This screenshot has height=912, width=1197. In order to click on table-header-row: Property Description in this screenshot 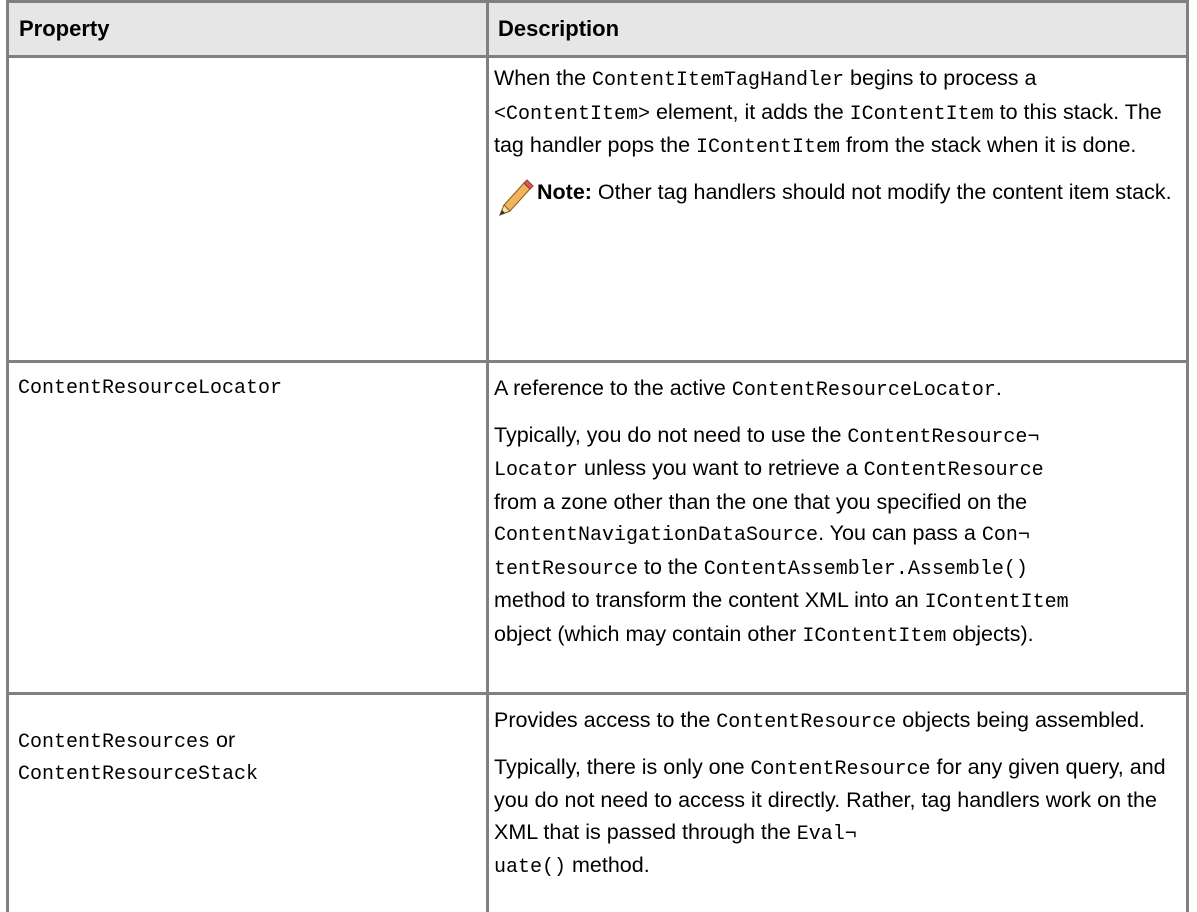, I will do `click(597, 29)`.